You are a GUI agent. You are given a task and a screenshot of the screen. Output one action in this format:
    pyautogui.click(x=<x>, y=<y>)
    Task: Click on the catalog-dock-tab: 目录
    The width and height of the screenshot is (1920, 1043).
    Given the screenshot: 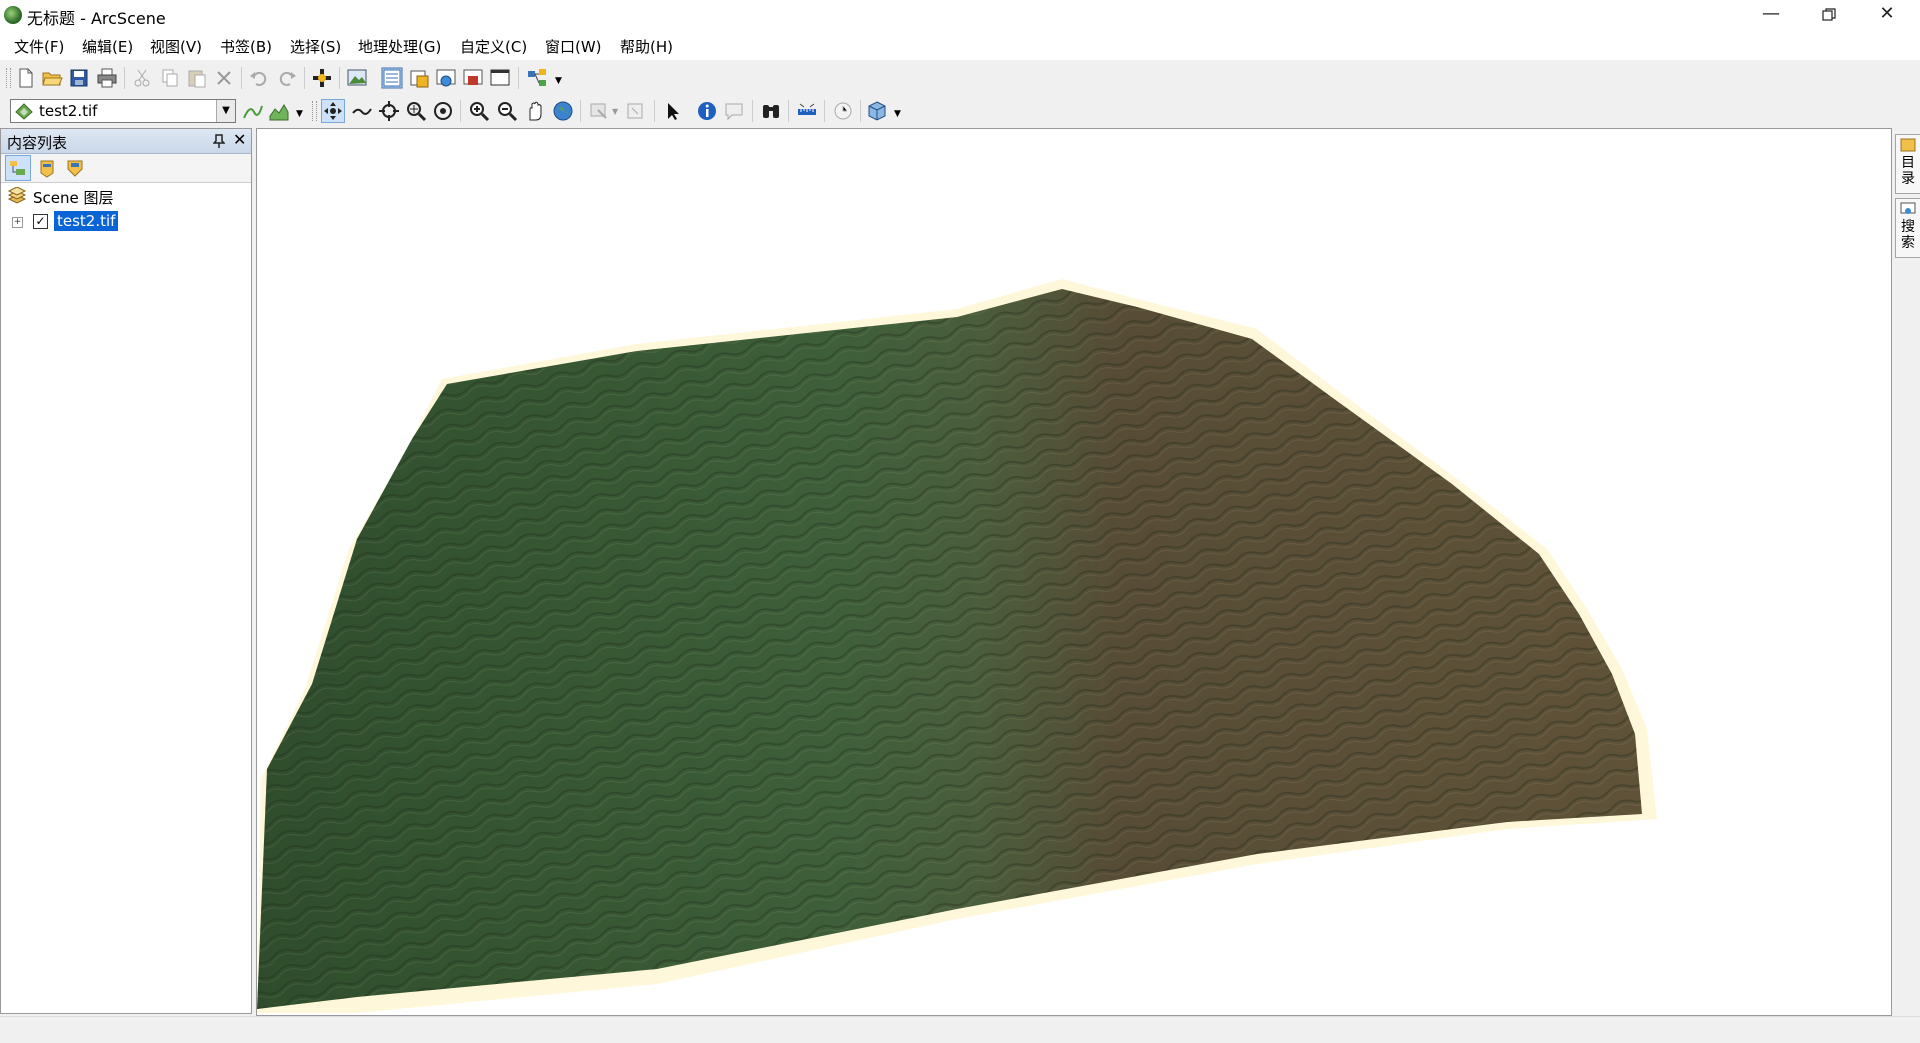 What is the action you would take?
    pyautogui.click(x=1907, y=164)
    